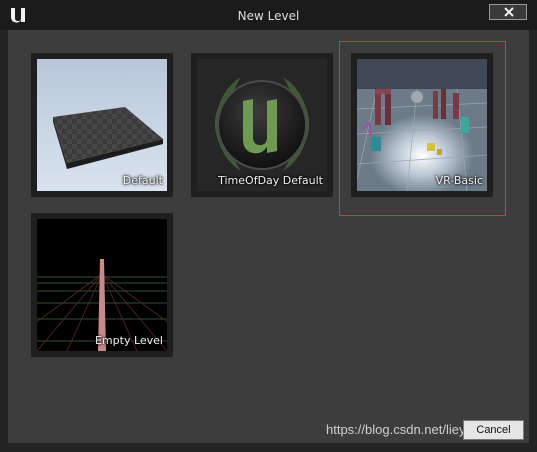  Describe the element at coordinates (459, 180) in the screenshot. I see `template-label: VR-Basic` at that location.